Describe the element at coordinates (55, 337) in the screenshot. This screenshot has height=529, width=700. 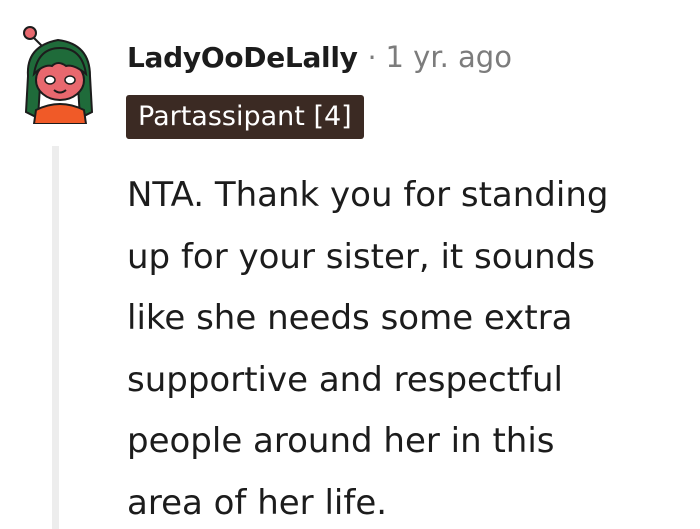
I see `thread-collapse-line` at that location.